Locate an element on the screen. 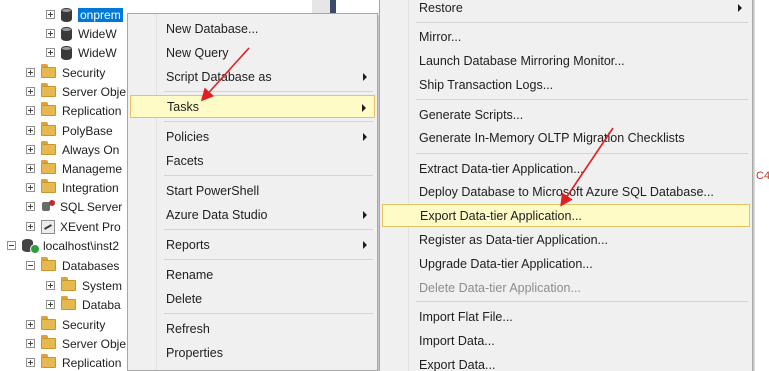  menu-item-facets: Facets is located at coordinates (252, 160).